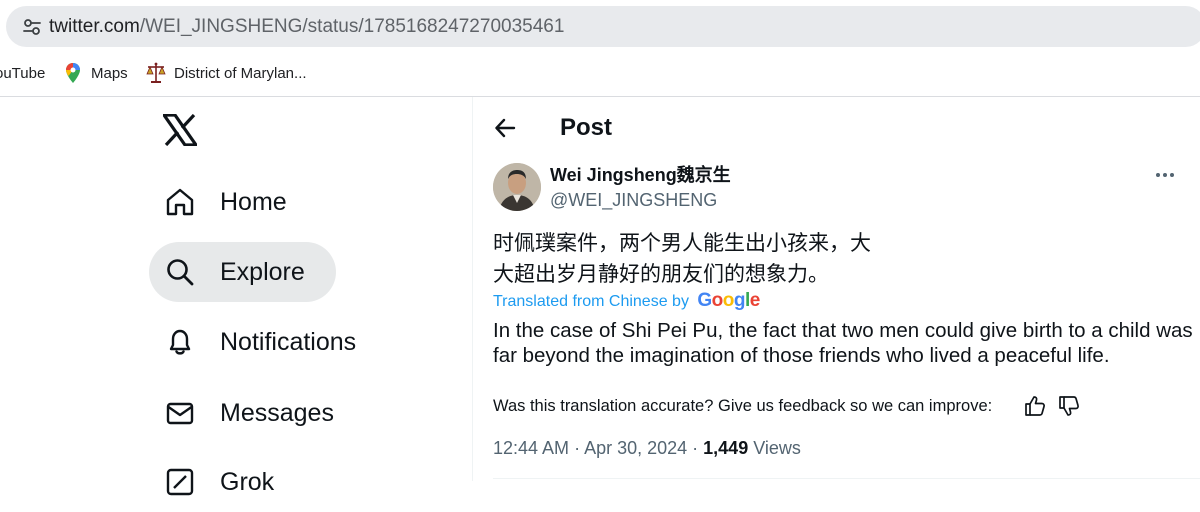  I want to click on scales-of-justice-icon, so click(156, 72).